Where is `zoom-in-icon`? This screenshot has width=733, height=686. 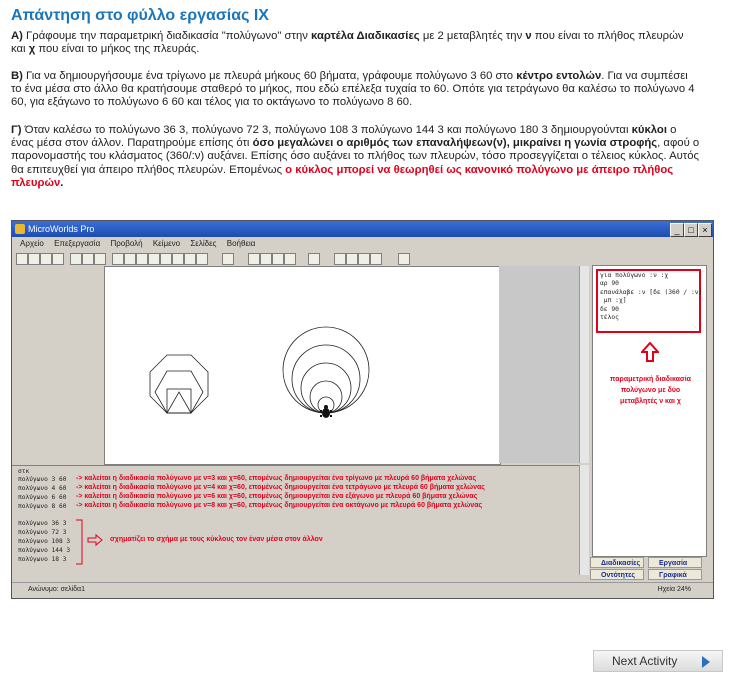 zoom-in-icon is located at coordinates (278, 259).